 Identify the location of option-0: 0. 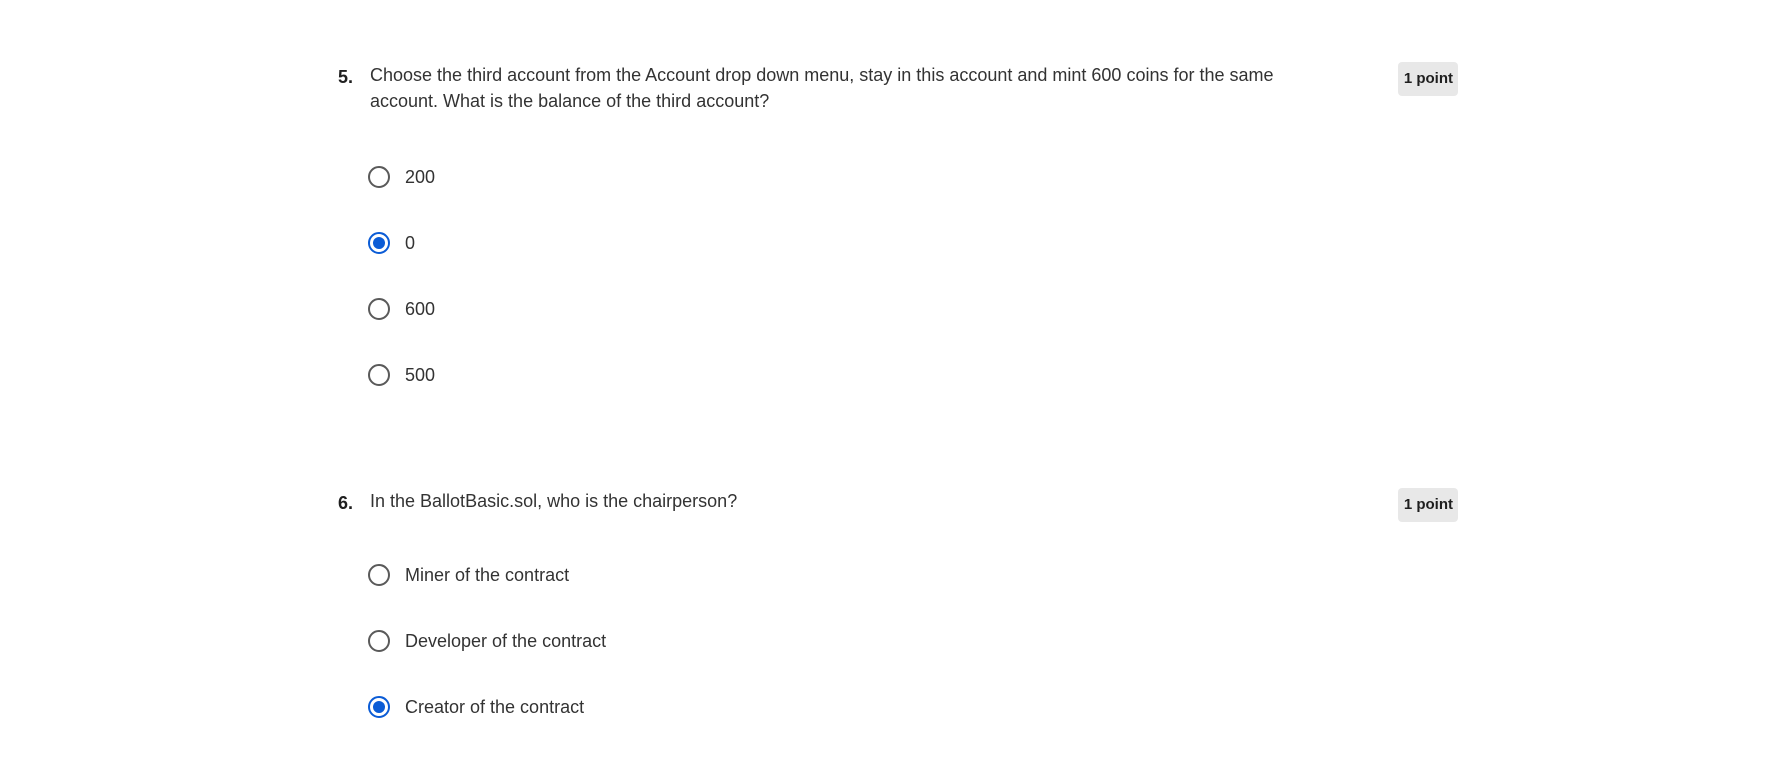
(913, 243).